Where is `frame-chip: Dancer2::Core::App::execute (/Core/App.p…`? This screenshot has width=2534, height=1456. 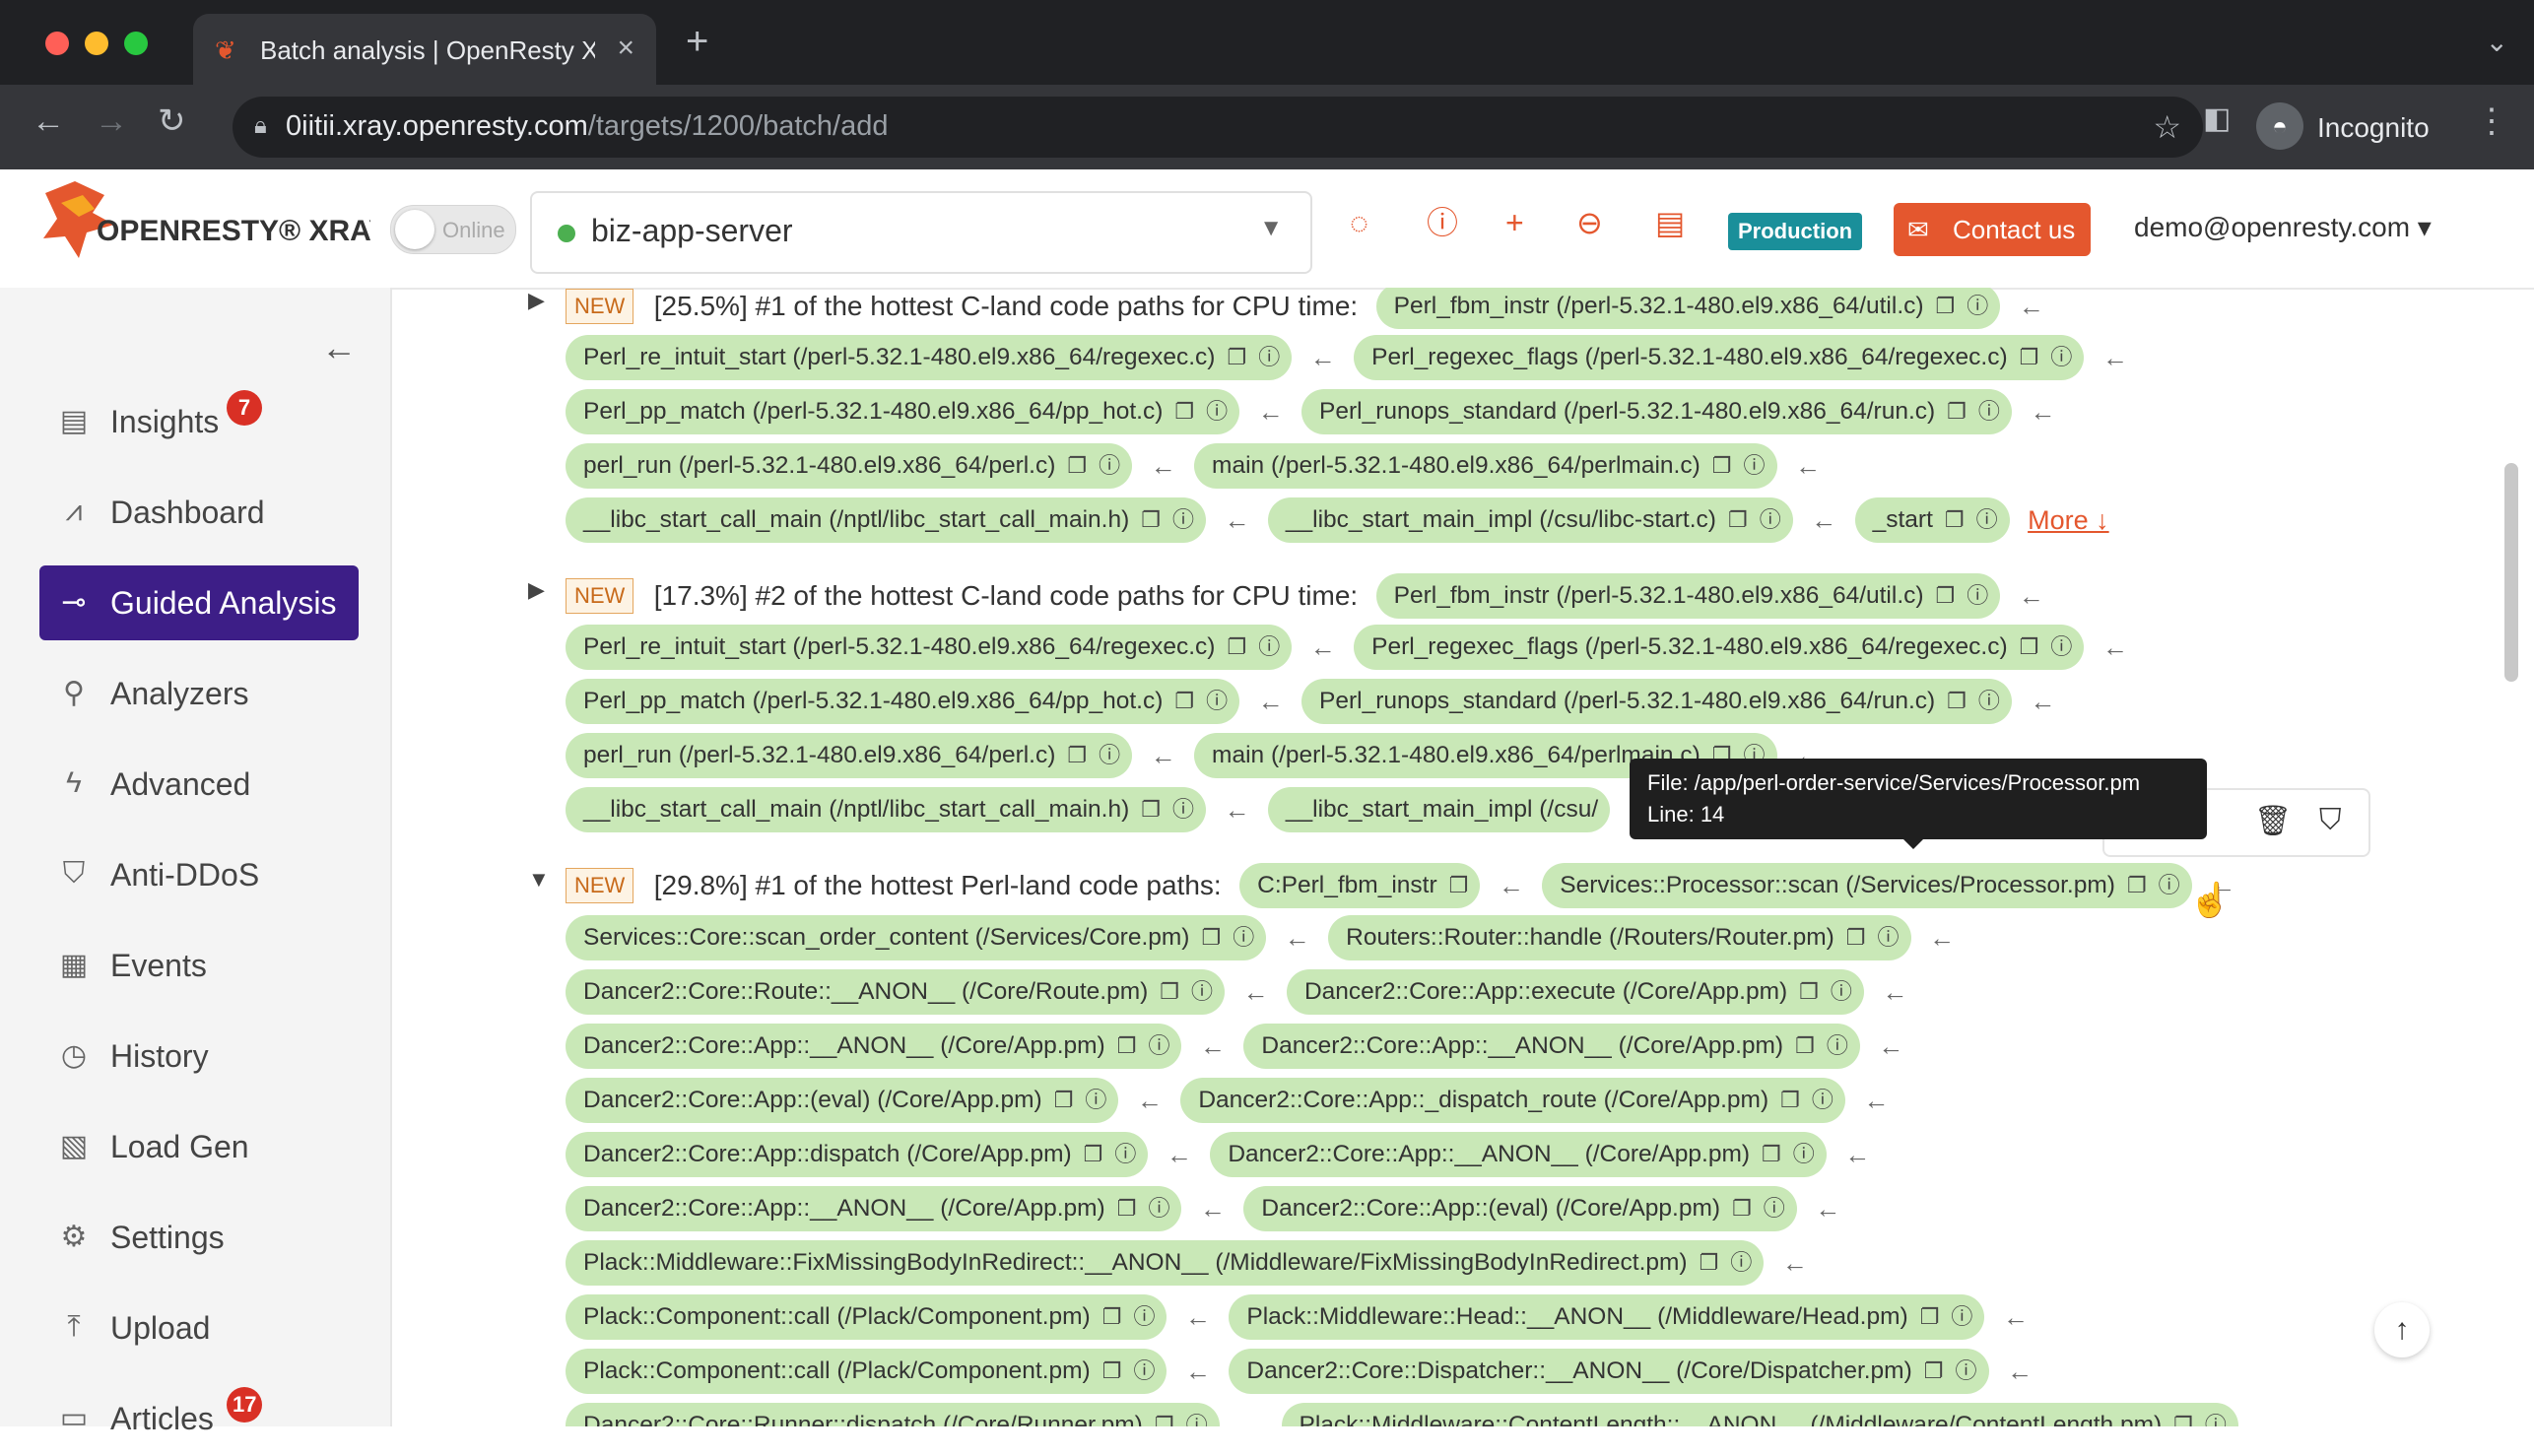
frame-chip: Dancer2::Core::App::execute (/Core/App.p… is located at coordinates (1575, 992).